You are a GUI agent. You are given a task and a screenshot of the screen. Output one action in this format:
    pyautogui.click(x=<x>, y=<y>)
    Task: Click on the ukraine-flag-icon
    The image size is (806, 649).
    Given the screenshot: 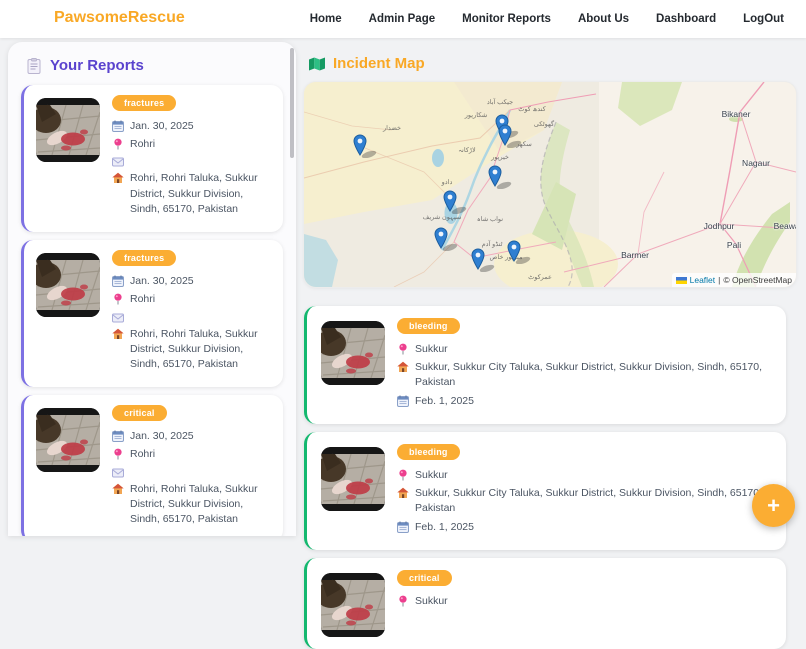 What is the action you would take?
    pyautogui.click(x=681, y=280)
    